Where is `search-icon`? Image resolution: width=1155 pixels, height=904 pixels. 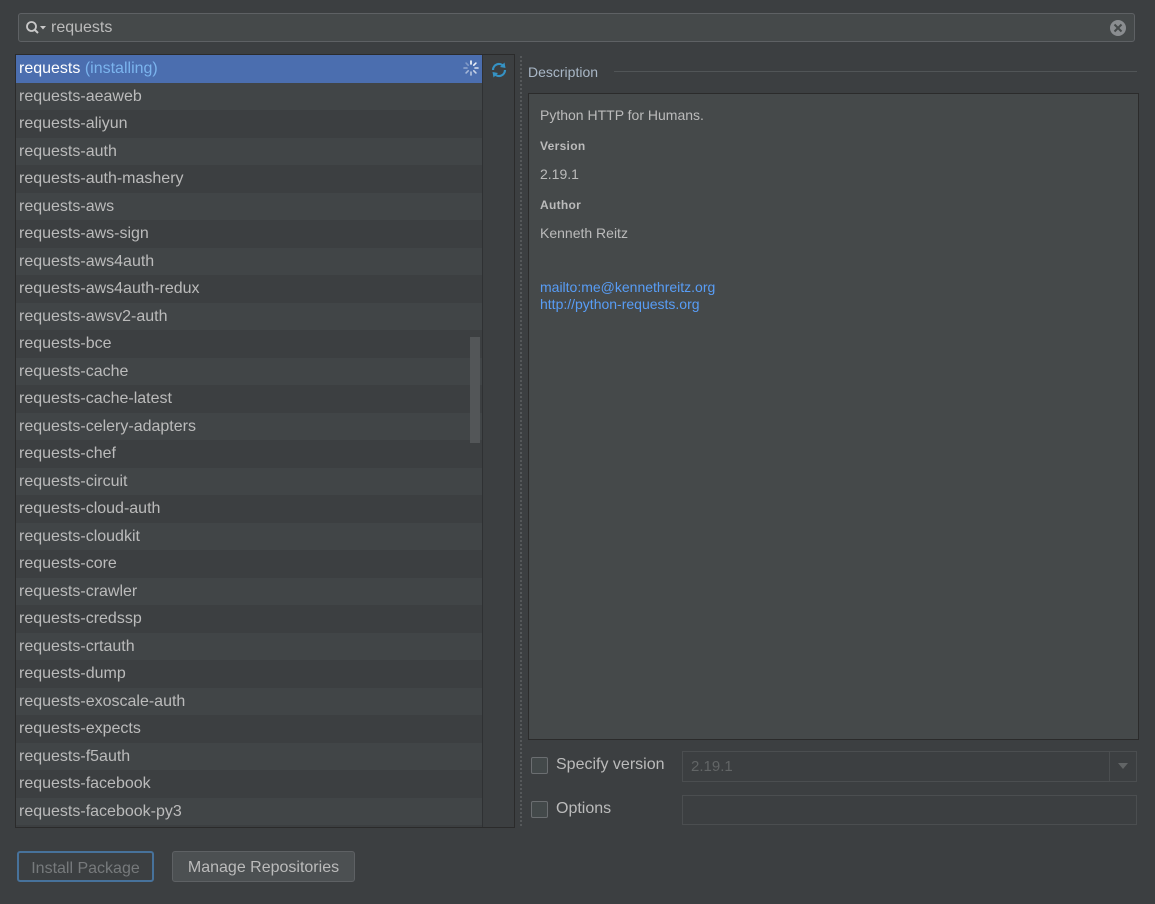
search-icon is located at coordinates (37, 28).